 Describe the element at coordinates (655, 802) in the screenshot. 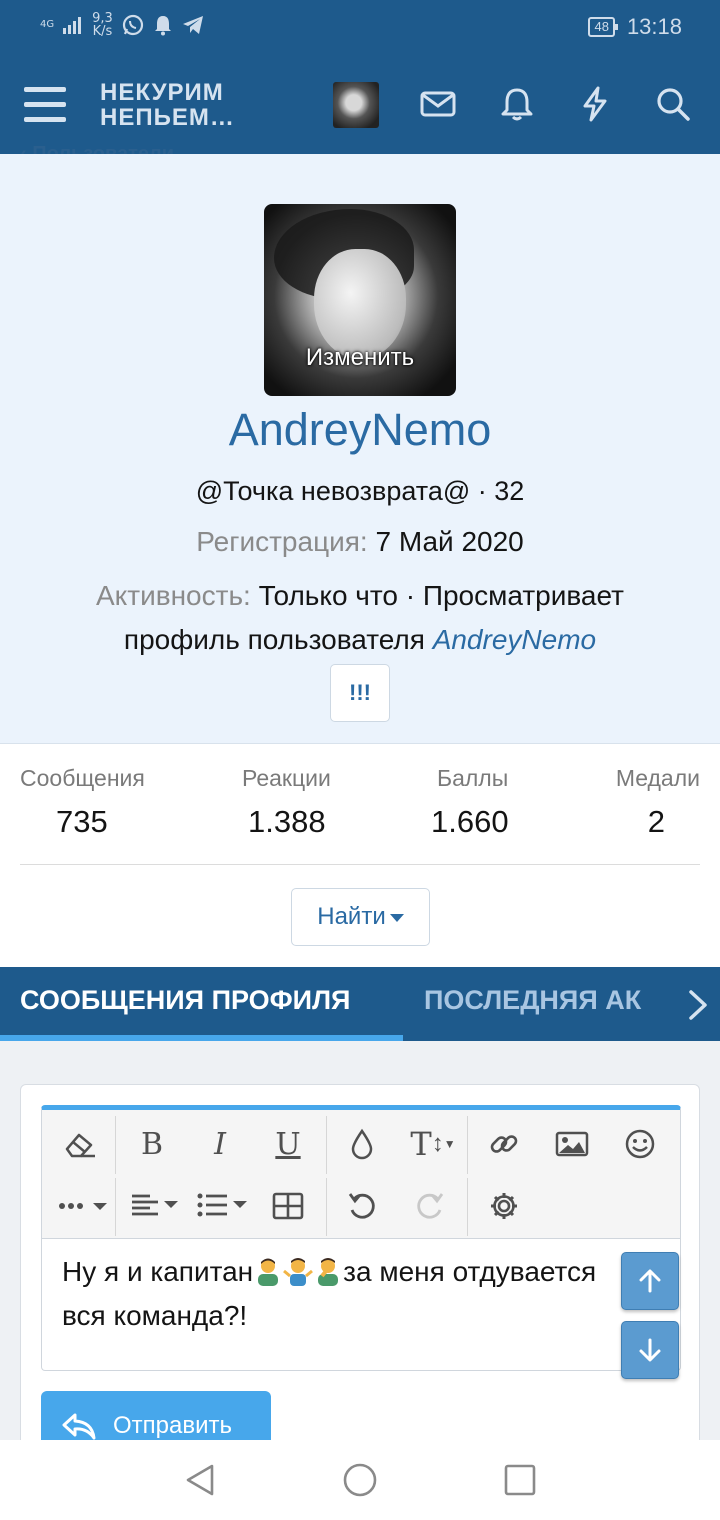

I see `stat-medals: Медали 2` at that location.